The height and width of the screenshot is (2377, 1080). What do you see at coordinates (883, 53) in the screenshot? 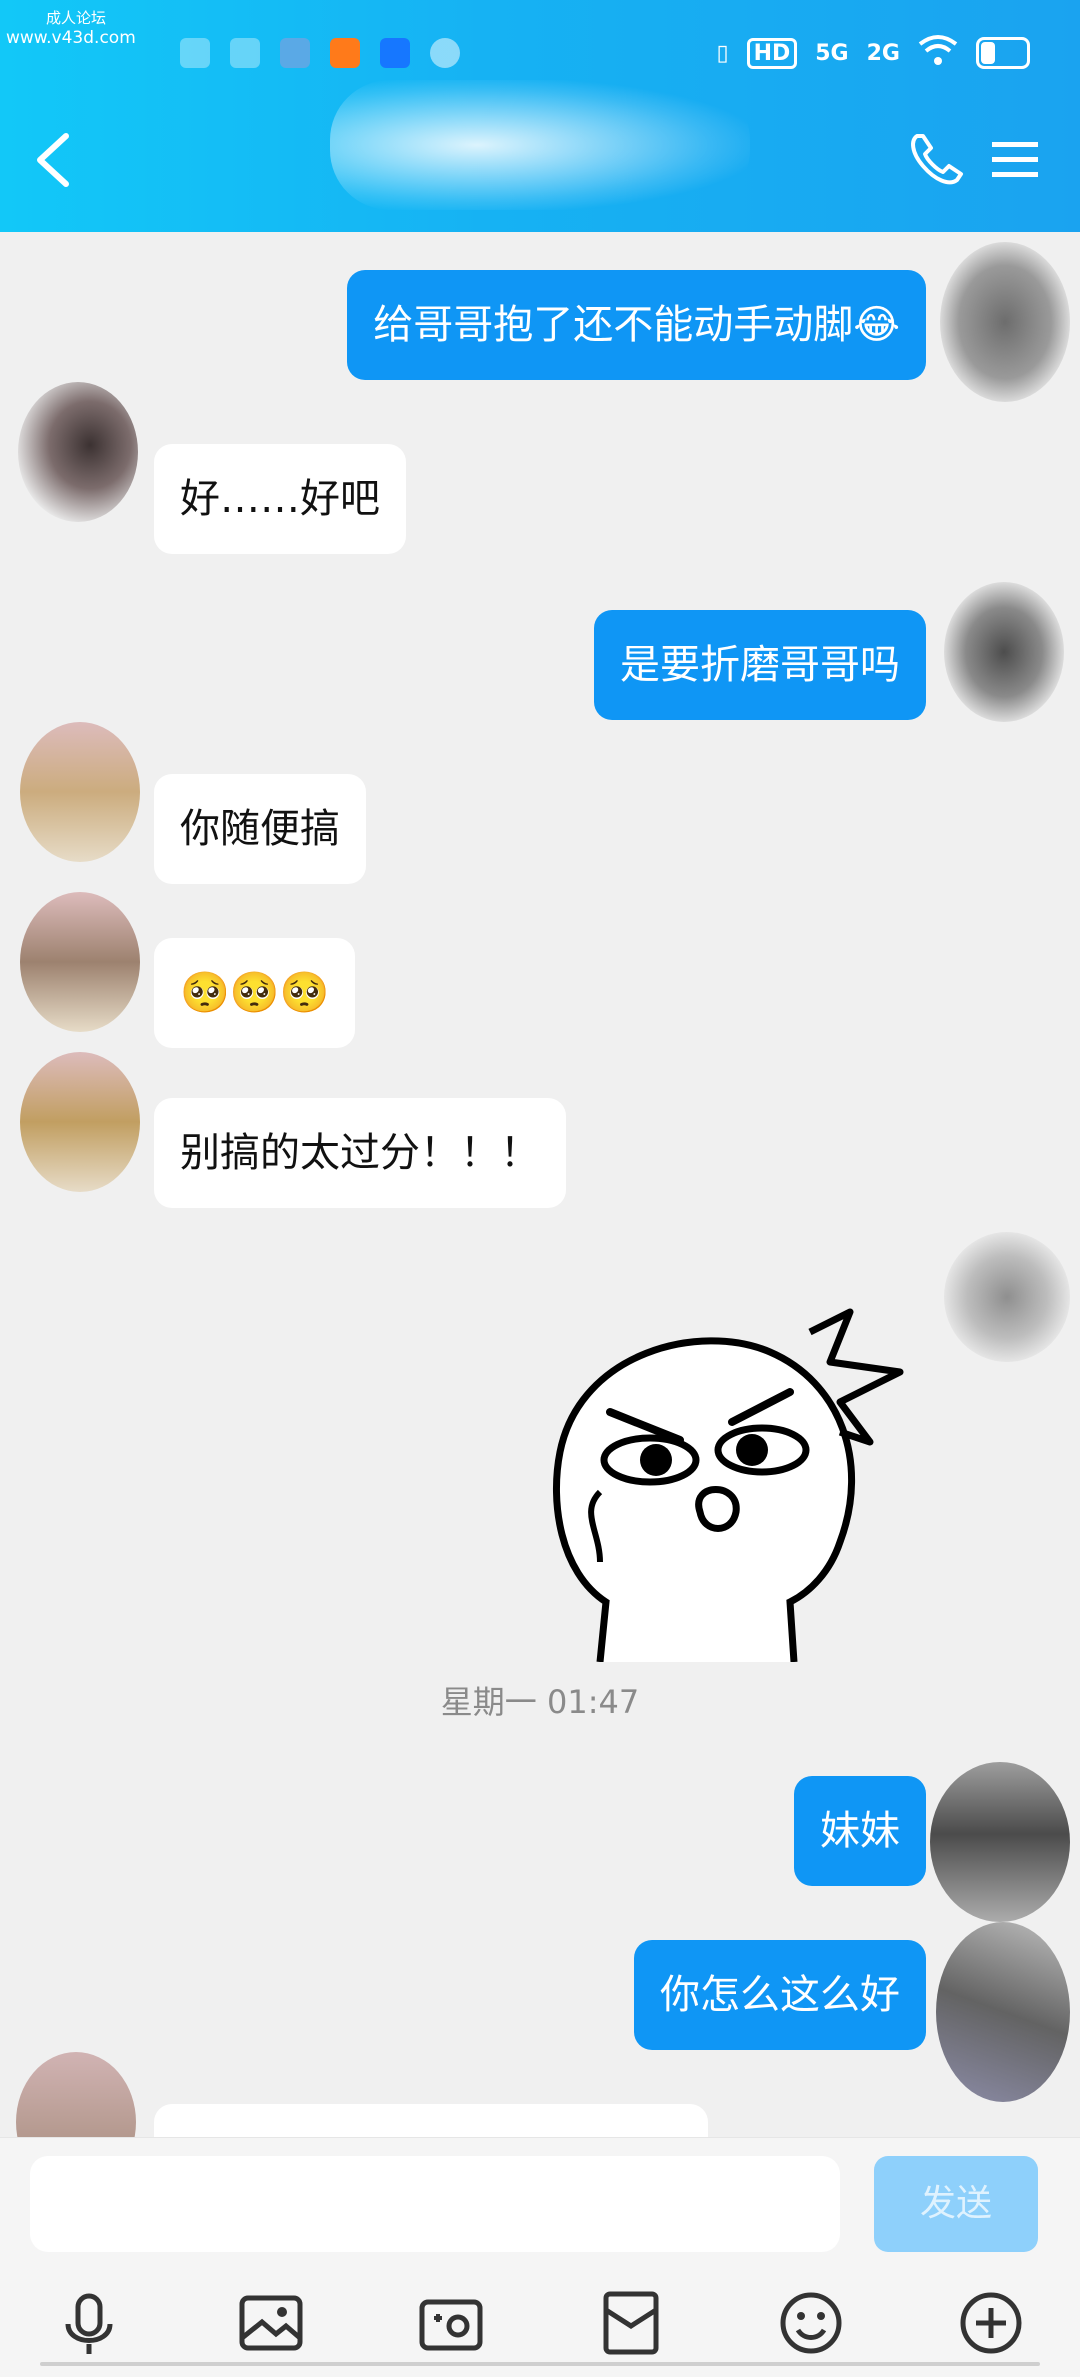
I see `signal-2g: 2G` at bounding box center [883, 53].